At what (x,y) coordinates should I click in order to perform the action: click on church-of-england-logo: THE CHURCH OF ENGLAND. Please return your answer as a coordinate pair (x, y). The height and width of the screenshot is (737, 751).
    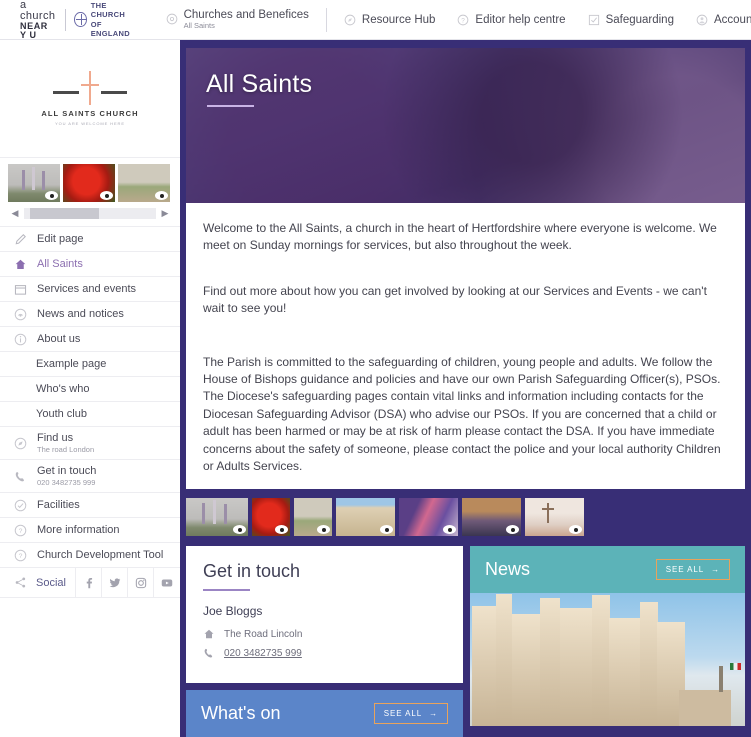
    Looking at the image, I should click on (103, 20).